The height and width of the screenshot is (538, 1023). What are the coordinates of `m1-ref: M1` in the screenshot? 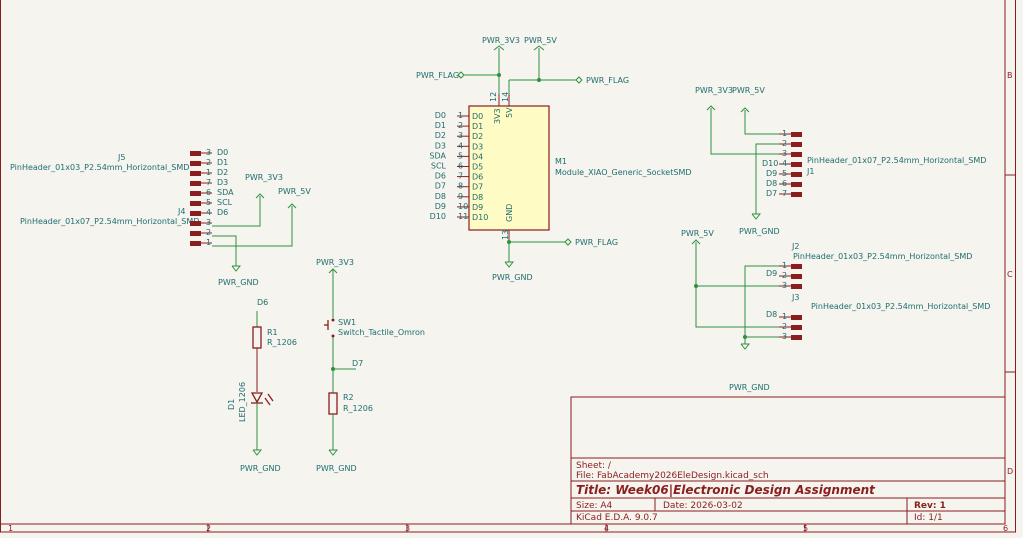 It's located at (561, 161).